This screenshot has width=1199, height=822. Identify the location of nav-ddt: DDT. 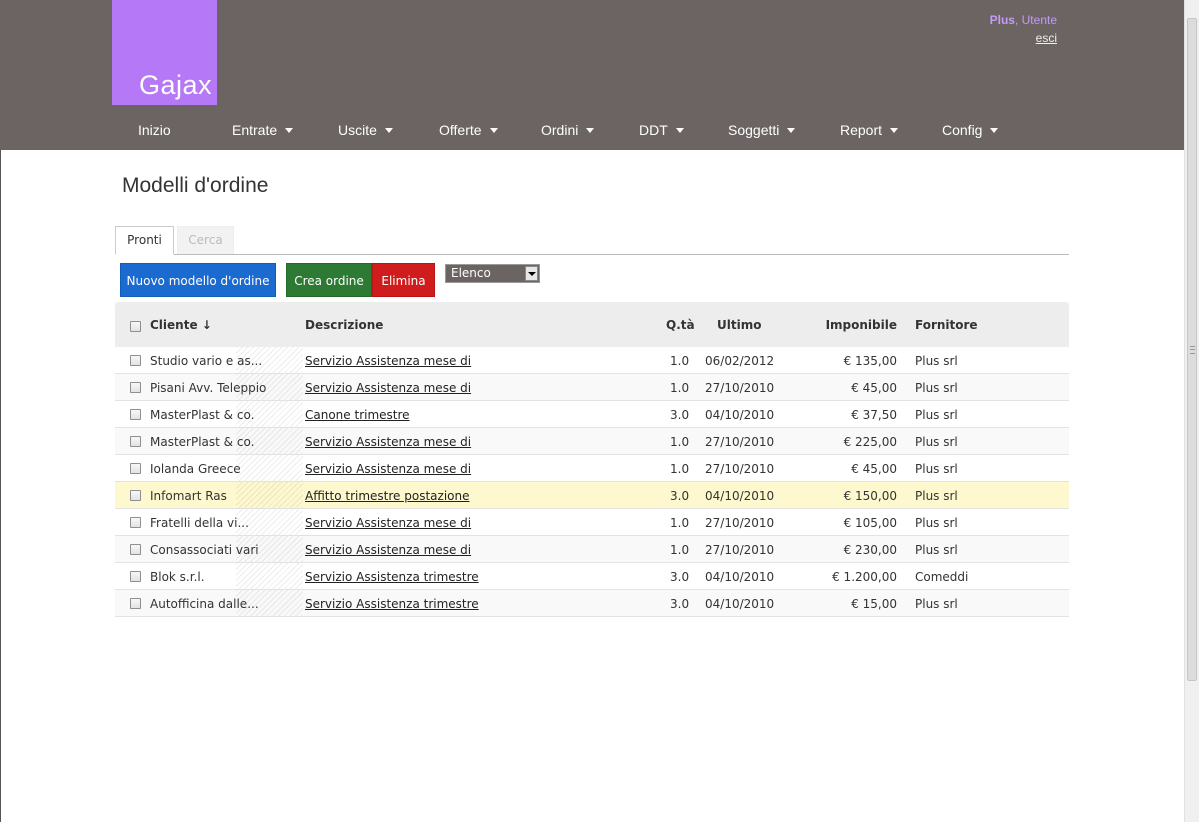
(661, 130).